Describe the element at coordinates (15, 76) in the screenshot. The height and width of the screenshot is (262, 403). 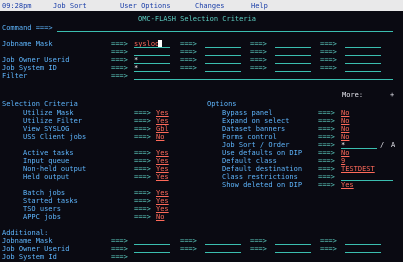
I see `filter-label: Filter` at that location.